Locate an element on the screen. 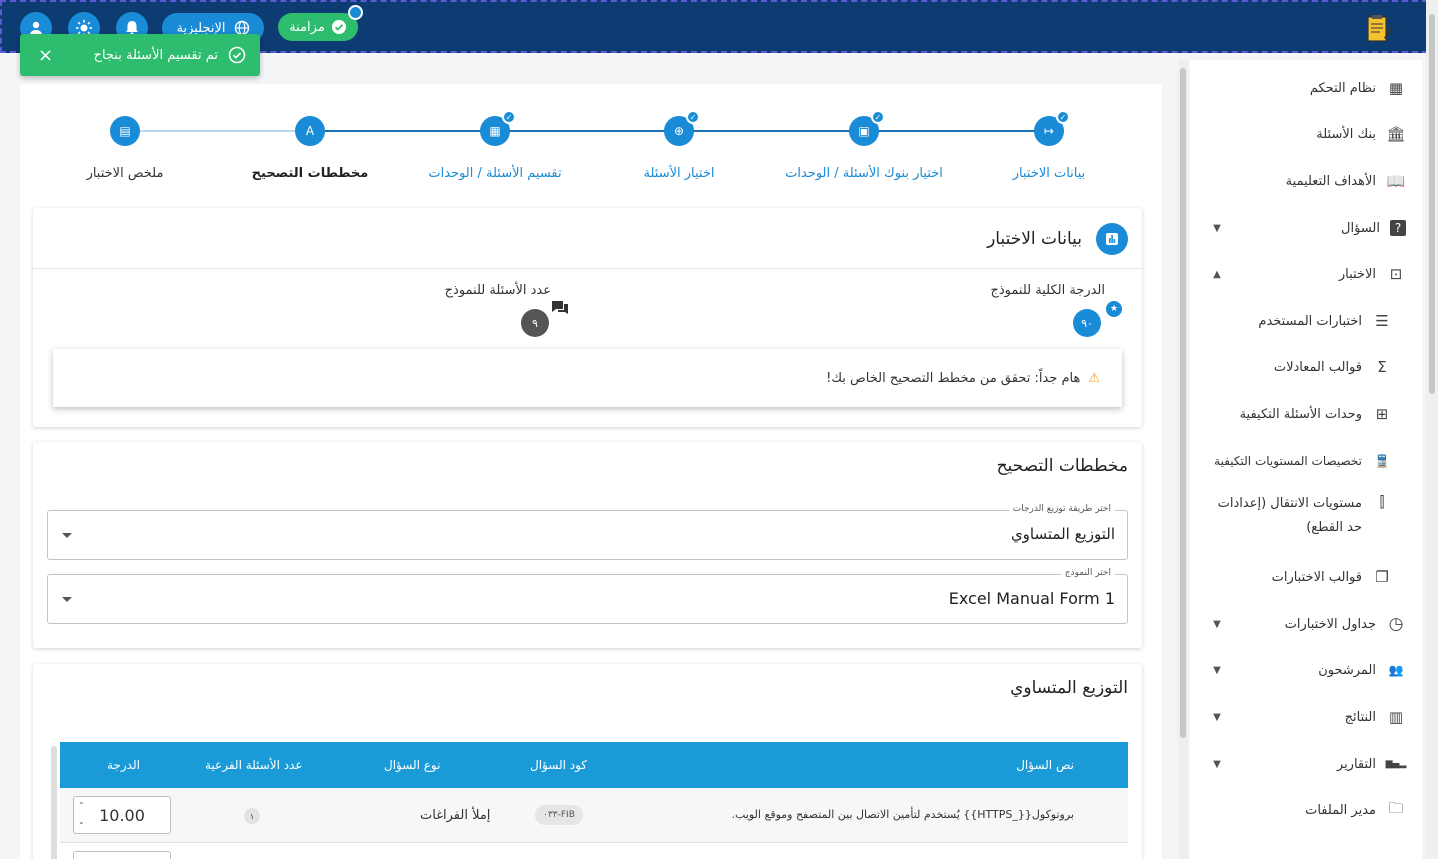  folder-icon: 🗀 is located at coordinates (1396, 807).